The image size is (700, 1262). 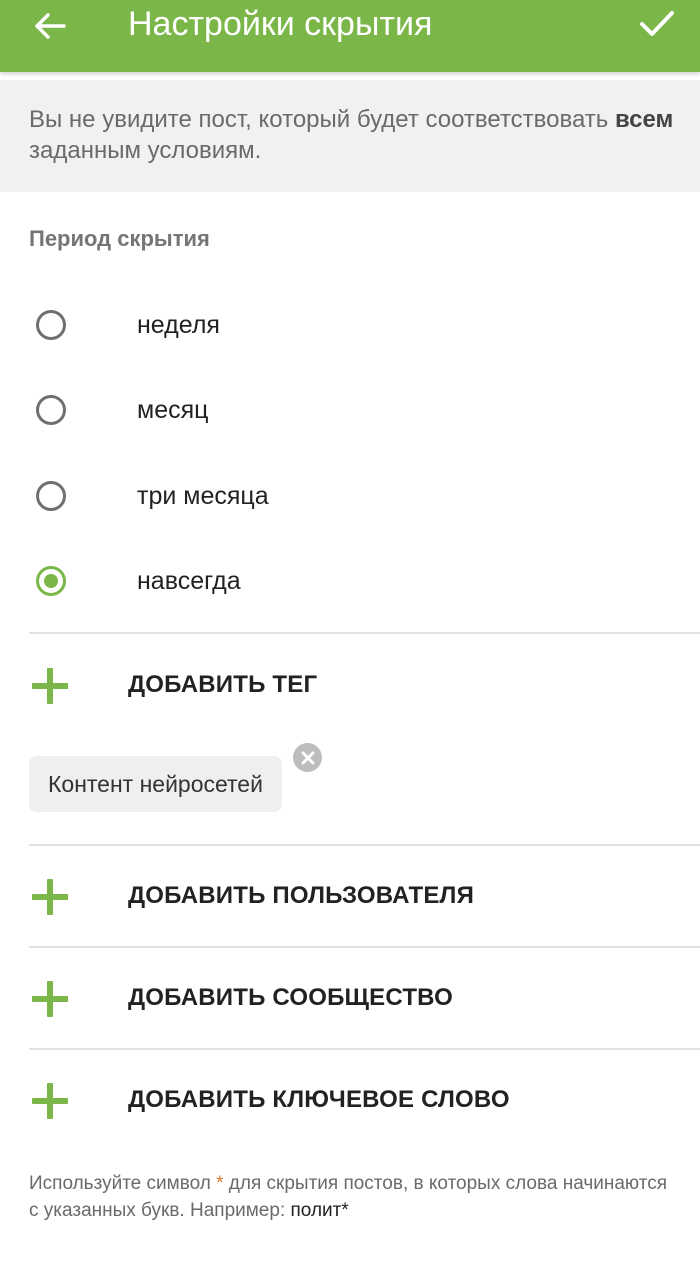 I want to click on add-tag-label: ДОБАВИТЬ ТЕГ, so click(x=223, y=684).